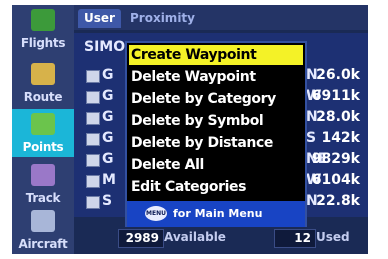 This screenshot has height=259, width=388. I want to click on used-label: Used, so click(333, 237).